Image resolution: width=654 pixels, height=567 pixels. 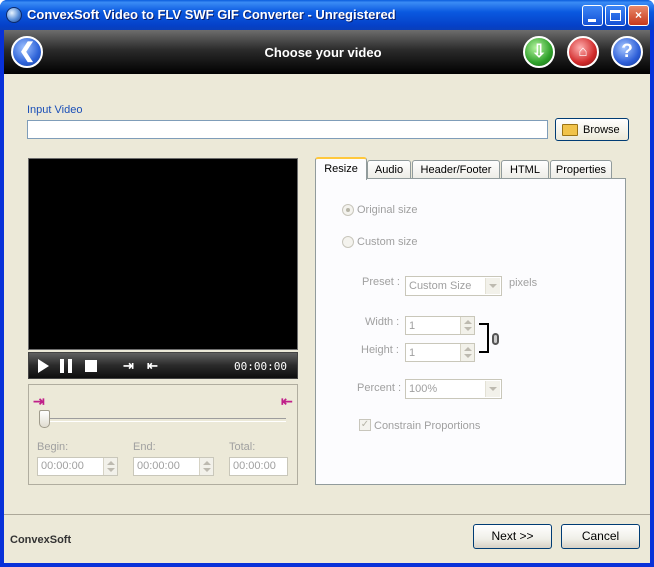 What do you see at coordinates (600, 536) in the screenshot?
I see `cancel-button: Cancel` at bounding box center [600, 536].